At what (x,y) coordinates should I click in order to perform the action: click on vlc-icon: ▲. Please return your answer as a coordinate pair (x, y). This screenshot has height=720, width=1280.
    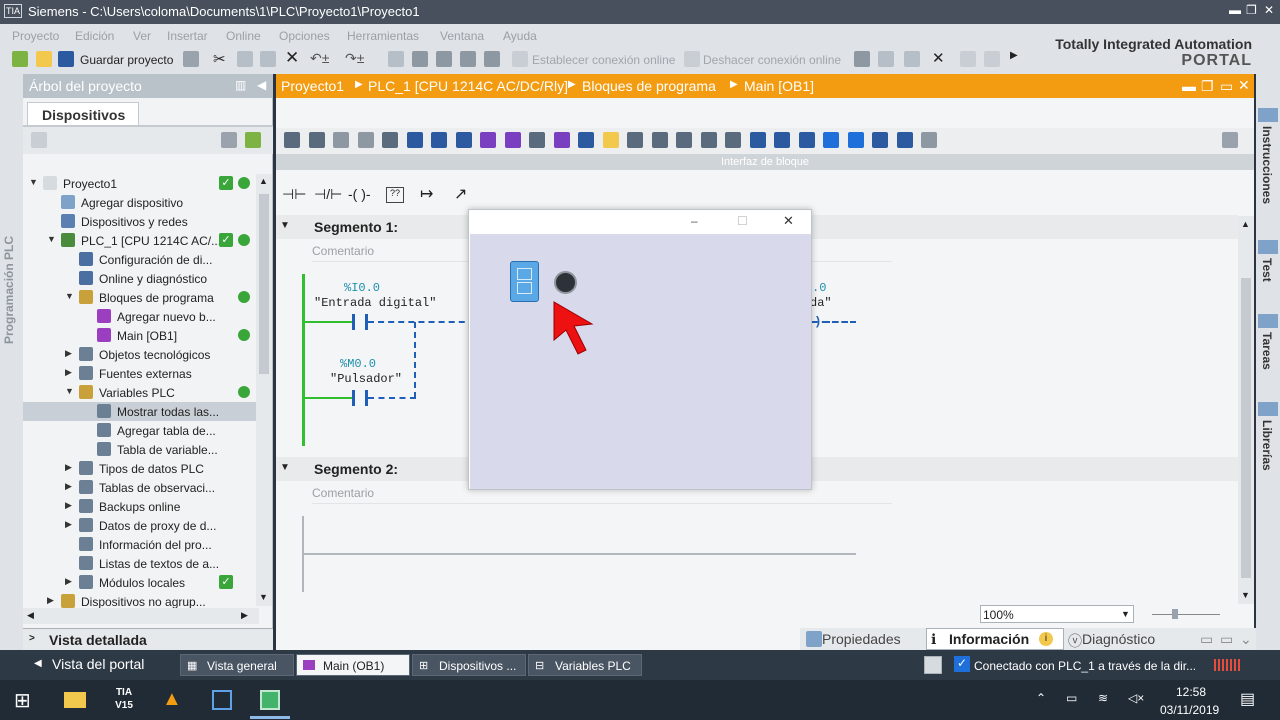
    Looking at the image, I should click on (172, 699).